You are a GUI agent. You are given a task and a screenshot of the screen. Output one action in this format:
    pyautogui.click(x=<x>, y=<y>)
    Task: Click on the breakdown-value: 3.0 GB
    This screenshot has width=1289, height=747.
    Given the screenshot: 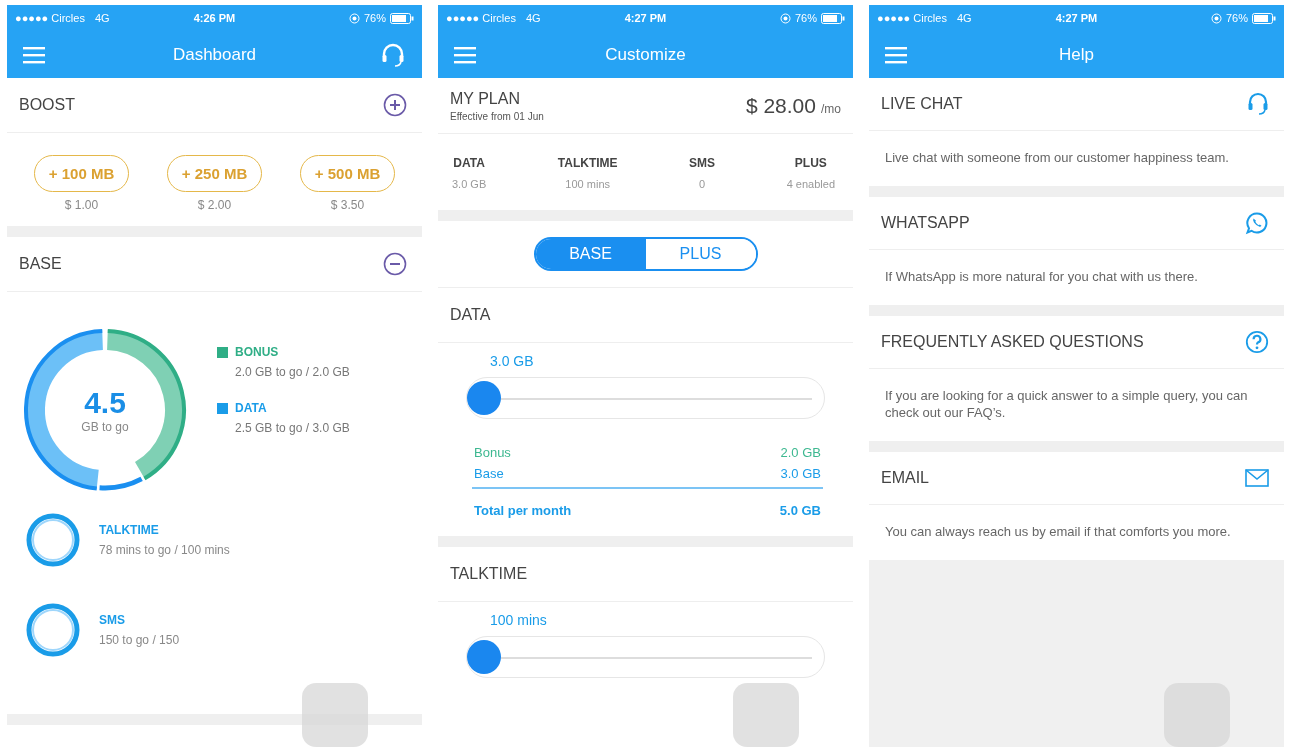 What is the action you would take?
    pyautogui.click(x=800, y=473)
    